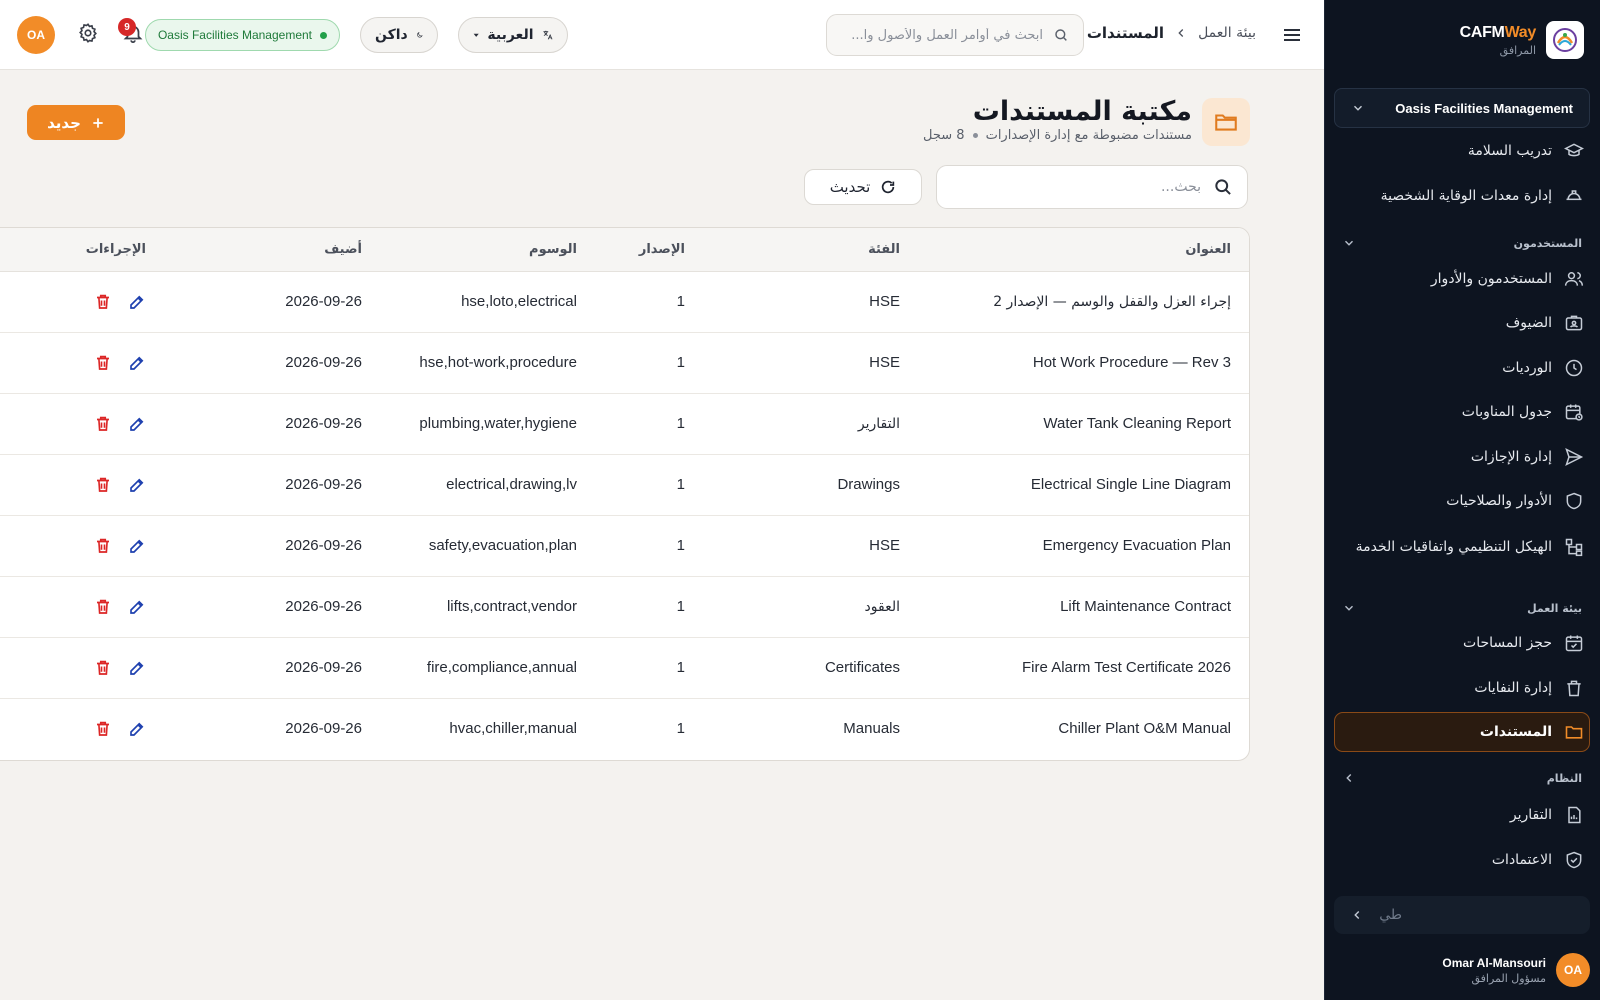 This screenshot has height=1000, width=1600. Describe the element at coordinates (1061, 35) in the screenshot. I see `search-icon` at that location.